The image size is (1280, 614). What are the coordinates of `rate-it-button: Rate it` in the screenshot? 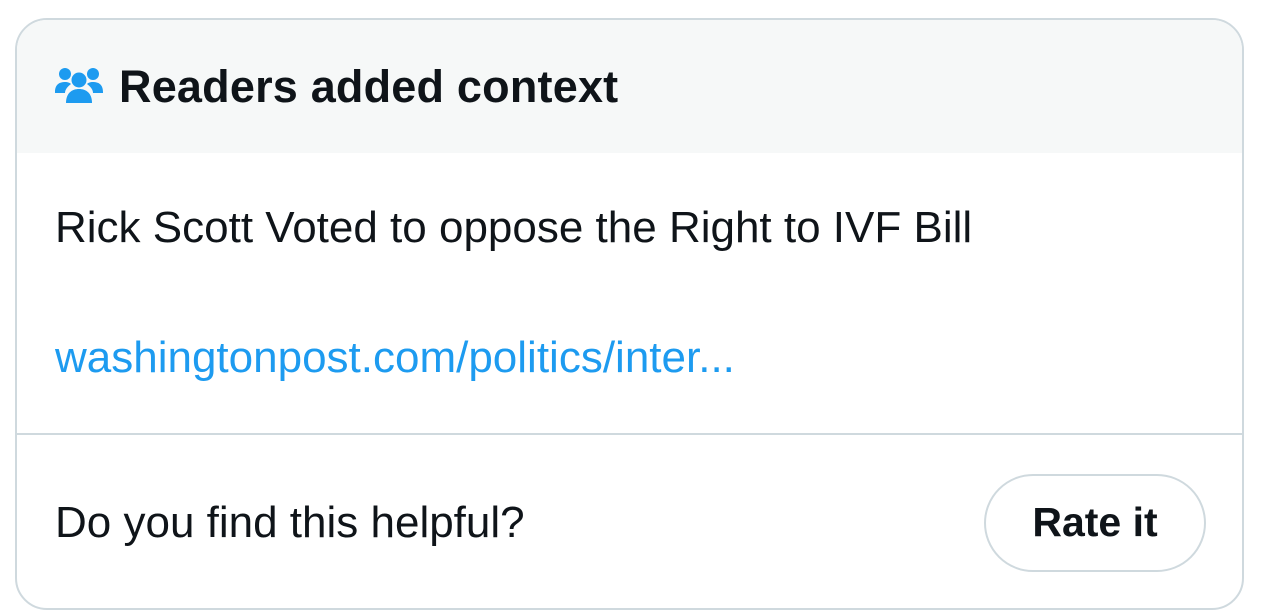 It's located at (1095, 522).